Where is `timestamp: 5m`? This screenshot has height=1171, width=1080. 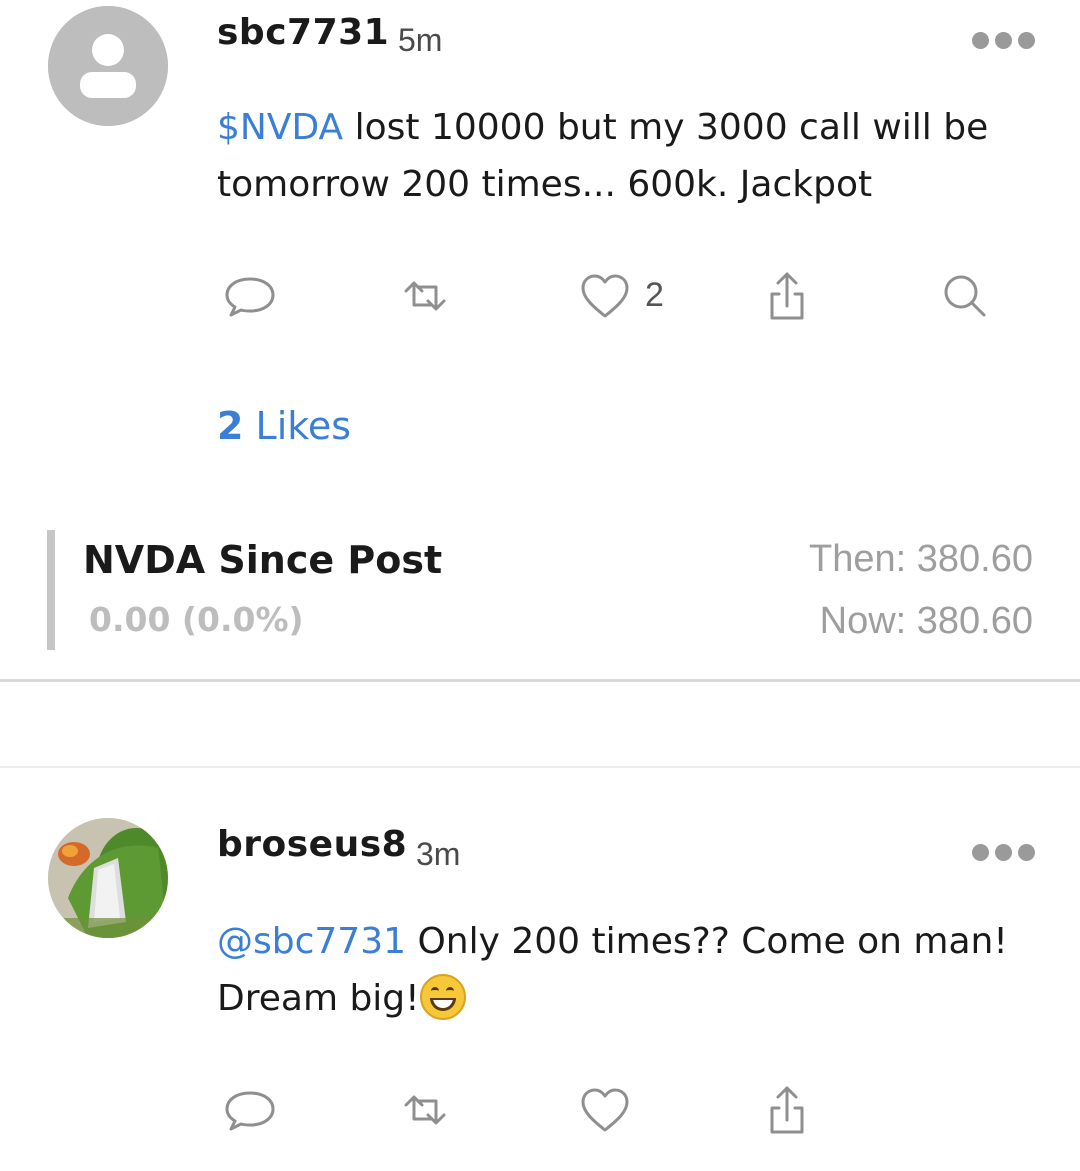 timestamp: 5m is located at coordinates (420, 40).